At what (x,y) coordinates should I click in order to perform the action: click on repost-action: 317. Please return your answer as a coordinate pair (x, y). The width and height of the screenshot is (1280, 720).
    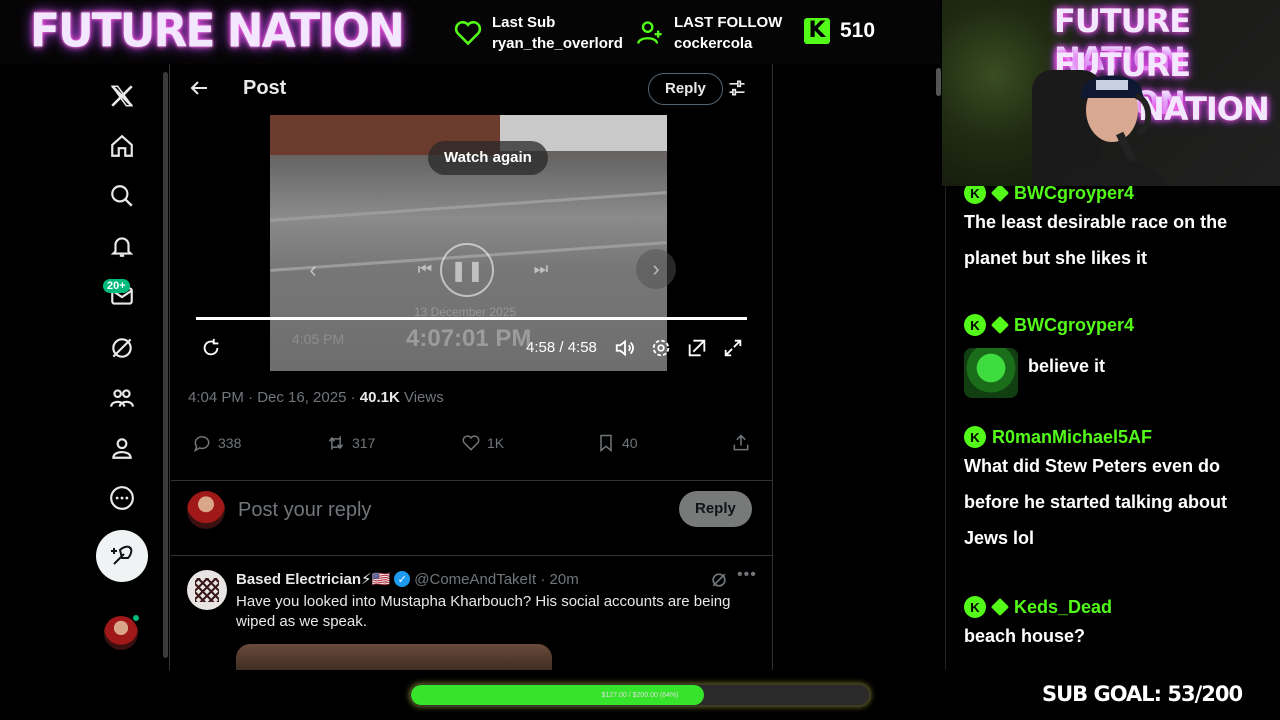
    Looking at the image, I should click on (350, 443).